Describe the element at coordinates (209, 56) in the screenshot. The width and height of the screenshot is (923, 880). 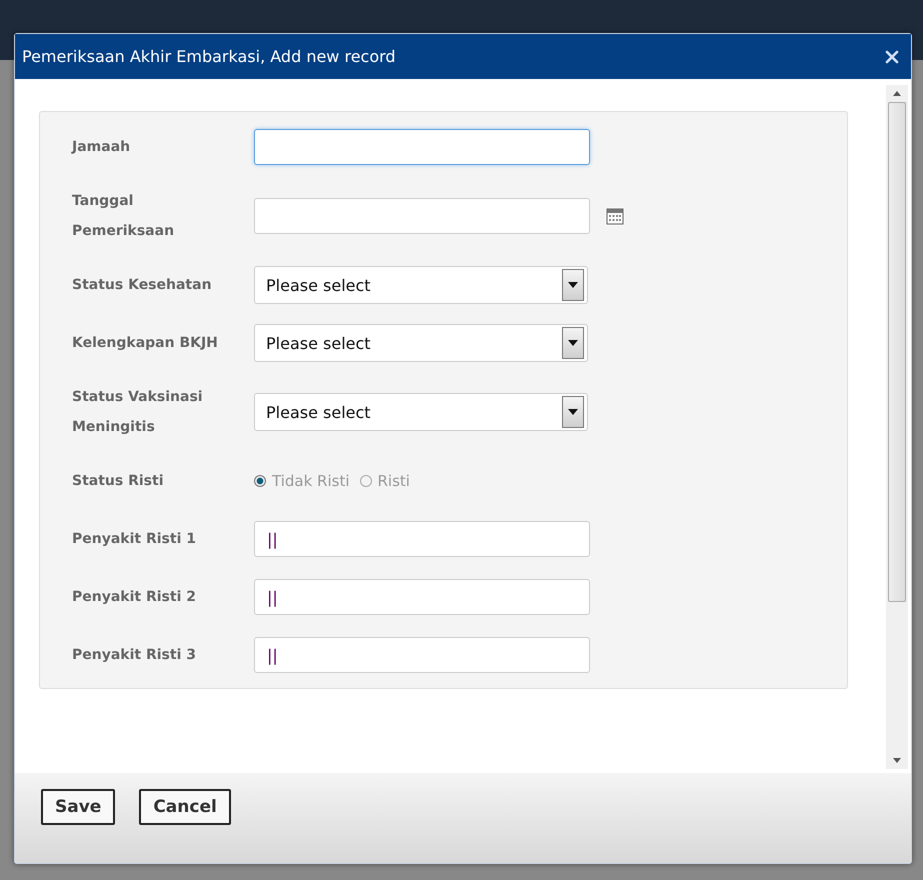
I see `dialog-title: Pemeriksaan Akhir Embarkasi, Add new record` at that location.